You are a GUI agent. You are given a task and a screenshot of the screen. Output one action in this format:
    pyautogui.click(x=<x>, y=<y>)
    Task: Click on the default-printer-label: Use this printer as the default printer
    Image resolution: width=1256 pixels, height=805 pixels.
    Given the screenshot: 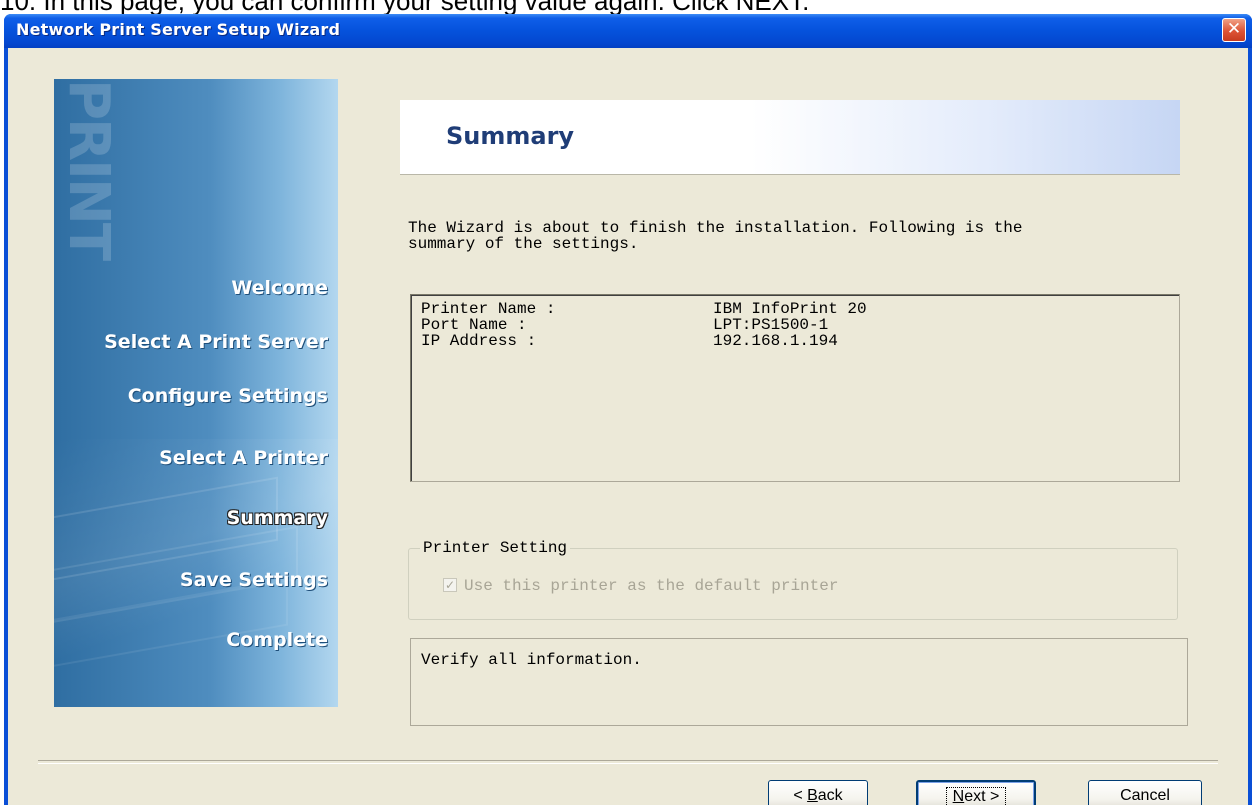 What is the action you would take?
    pyautogui.click(x=651, y=586)
    